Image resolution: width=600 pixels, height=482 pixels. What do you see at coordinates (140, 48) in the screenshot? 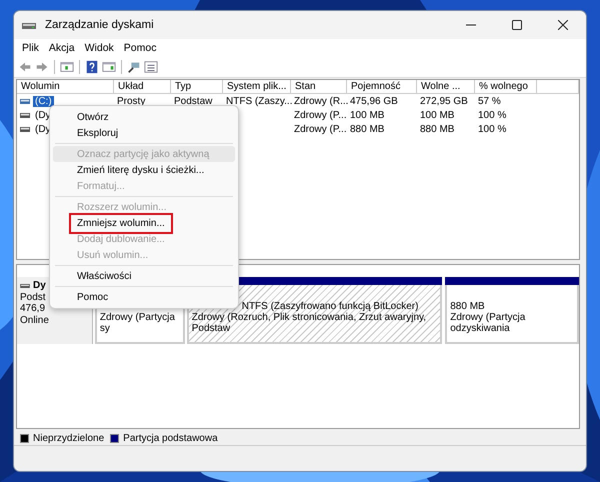
I see `menu-item: Pomoc` at bounding box center [140, 48].